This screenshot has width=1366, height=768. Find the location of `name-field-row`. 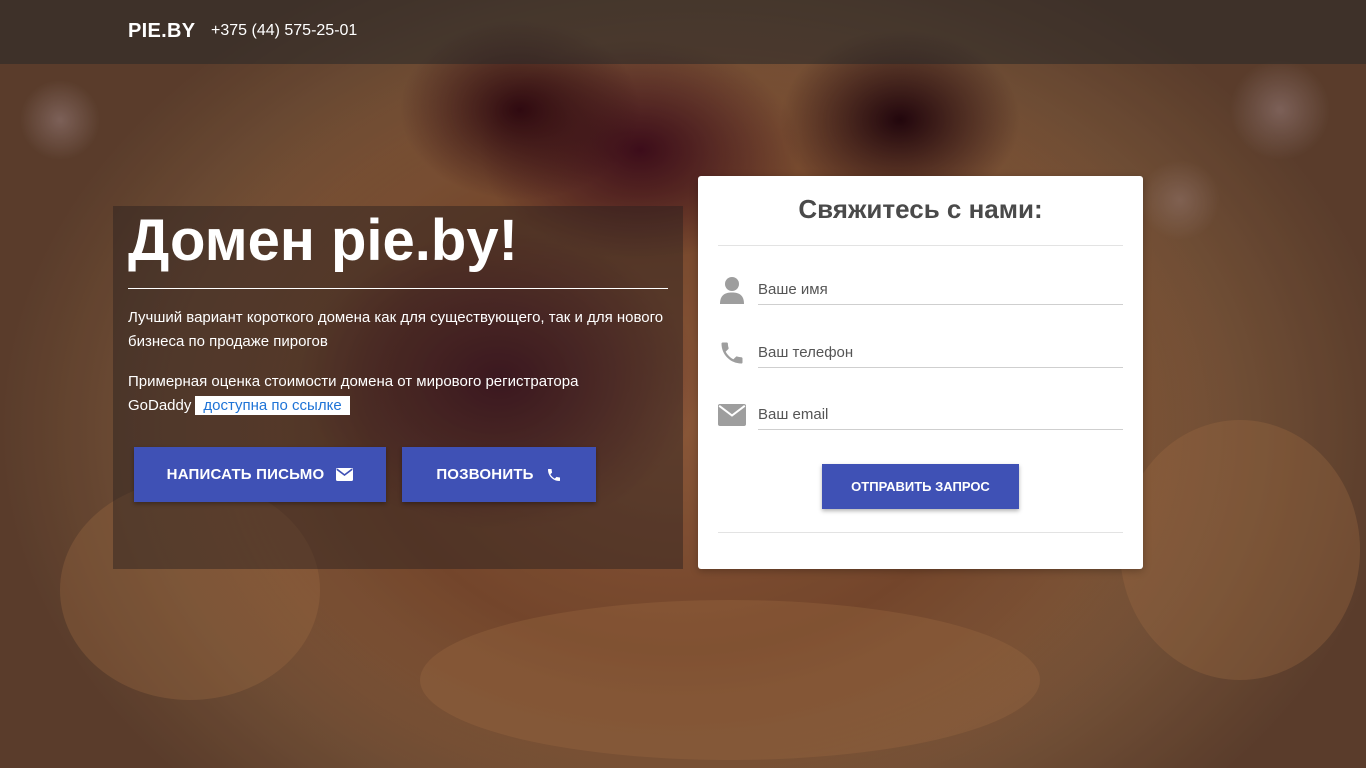

name-field-row is located at coordinates (920, 290).